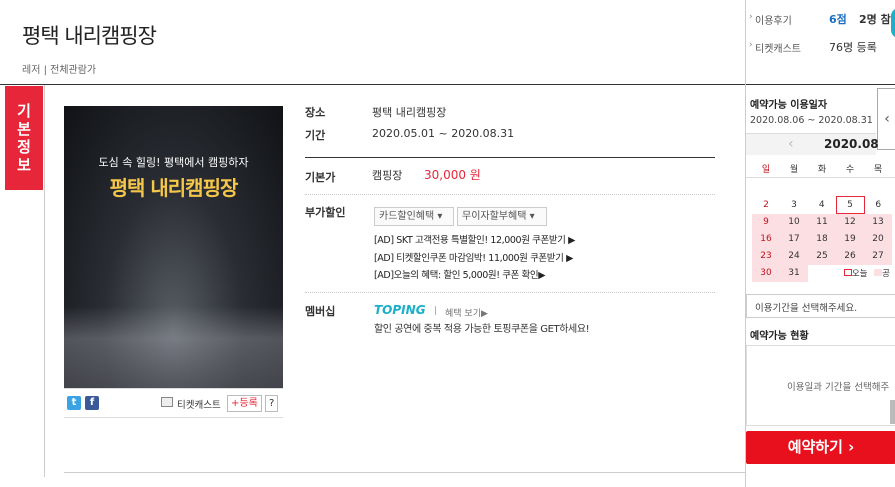 This screenshot has width=895, height=487. What do you see at coordinates (24, 111) in the screenshot?
I see `tab-char: 기` at bounding box center [24, 111].